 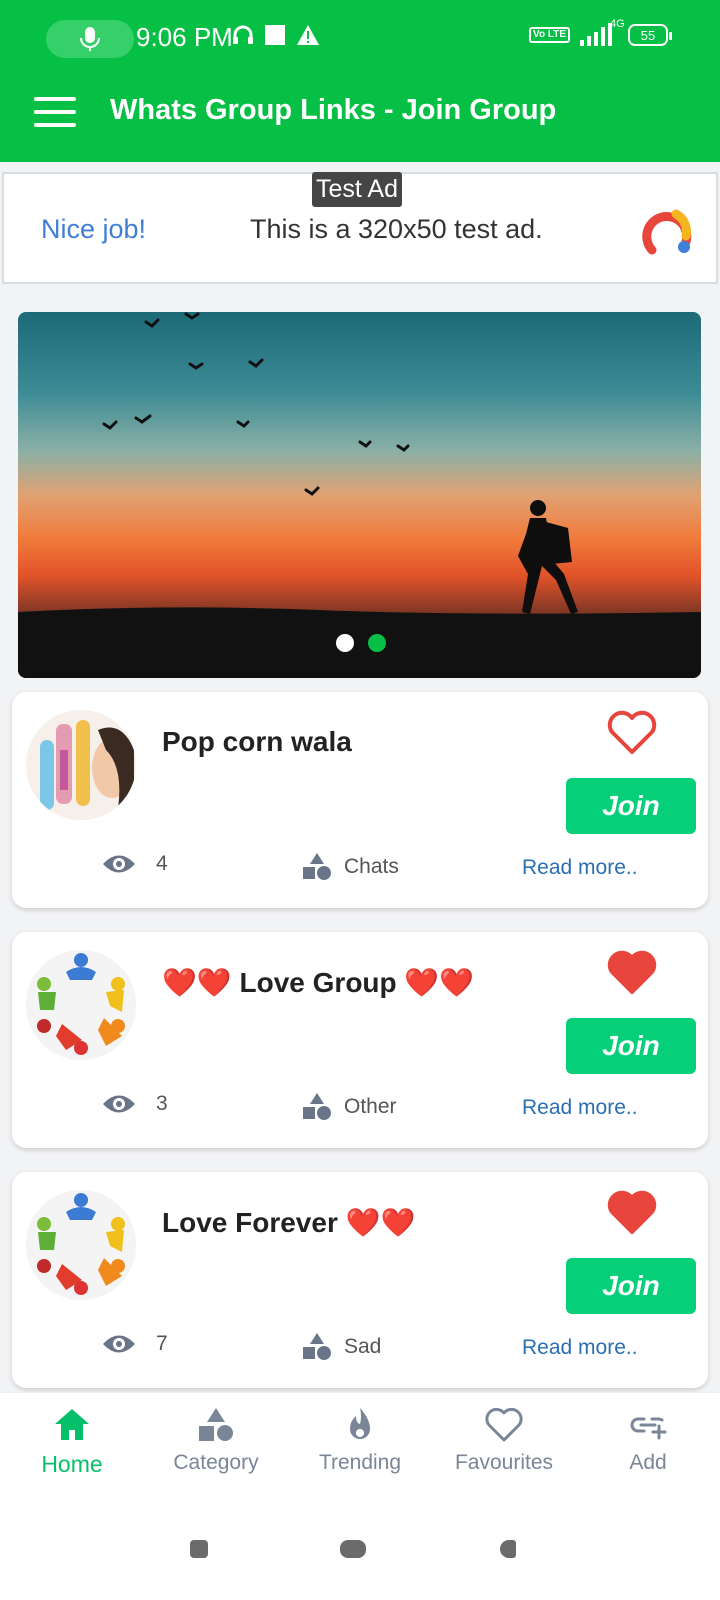 What do you see at coordinates (648, 1428) in the screenshot?
I see `add-link-icon` at bounding box center [648, 1428].